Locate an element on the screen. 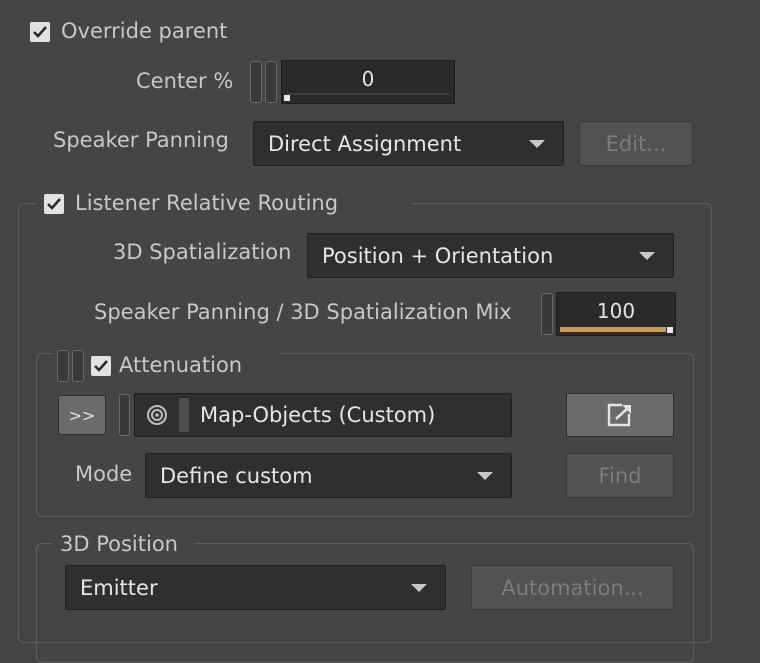 The height and width of the screenshot is (663, 760). attenuation-object-link is located at coordinates (124, 415).